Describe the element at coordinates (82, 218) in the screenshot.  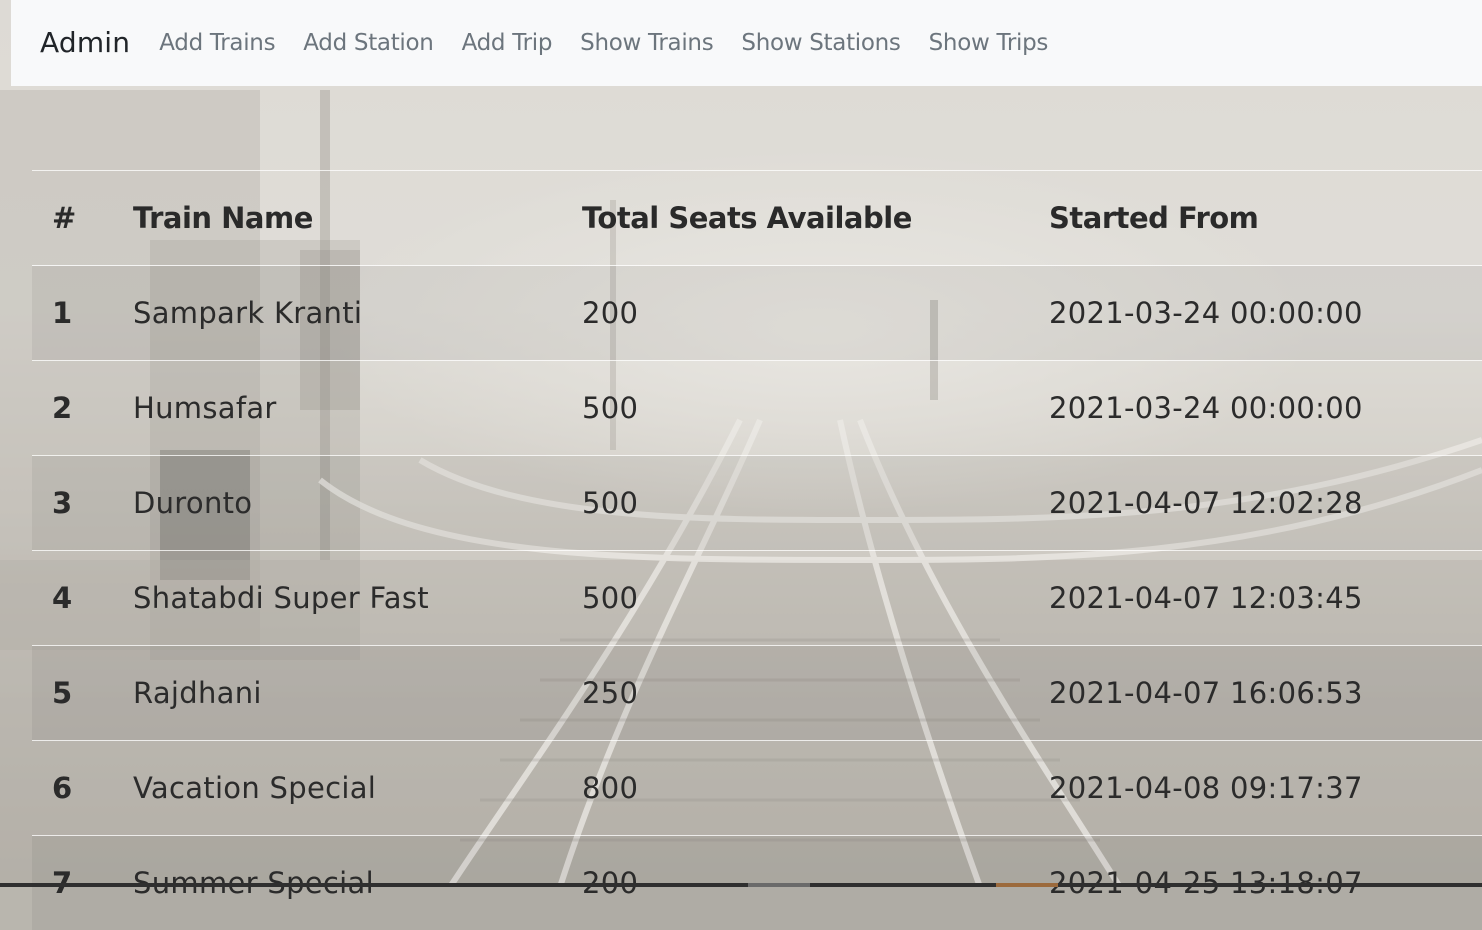
I see `header-index: #` at that location.